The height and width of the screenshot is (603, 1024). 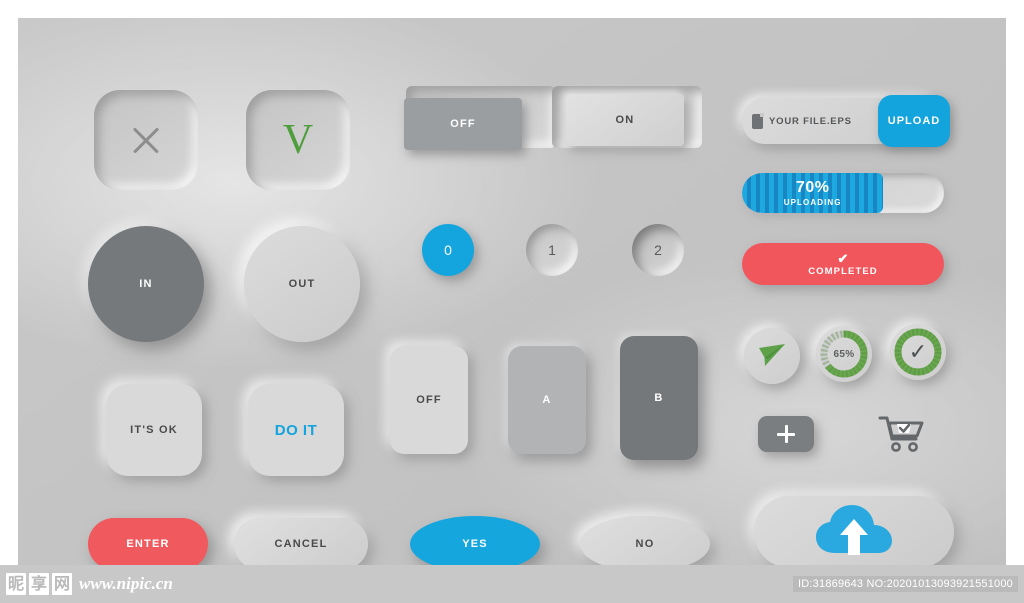 I want to click on add-button, so click(x=786, y=434).